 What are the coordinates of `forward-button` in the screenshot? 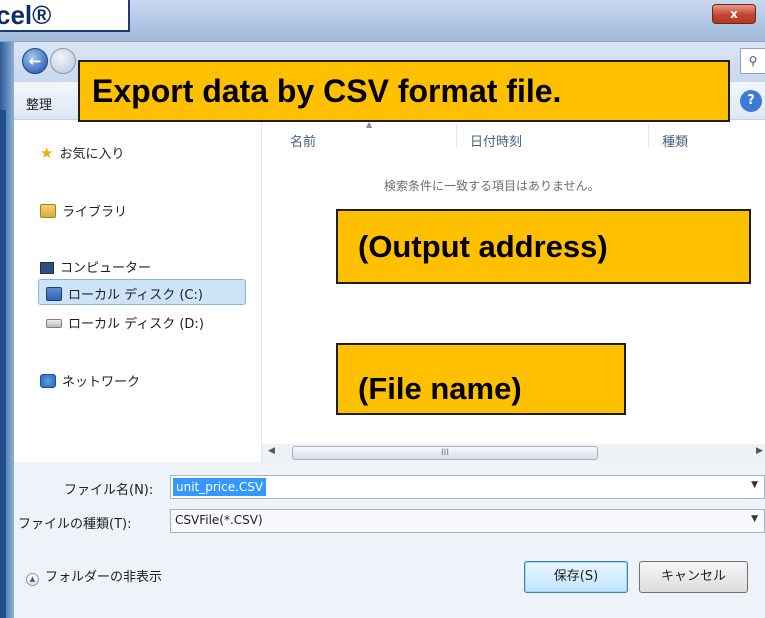 It's located at (63, 61).